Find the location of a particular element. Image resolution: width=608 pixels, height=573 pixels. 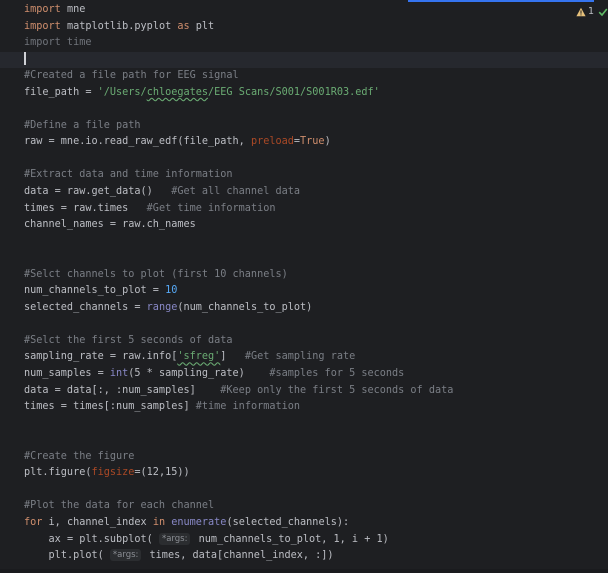

code-line-comment: #Created a file path for EEG signal is located at coordinates (301, 76).